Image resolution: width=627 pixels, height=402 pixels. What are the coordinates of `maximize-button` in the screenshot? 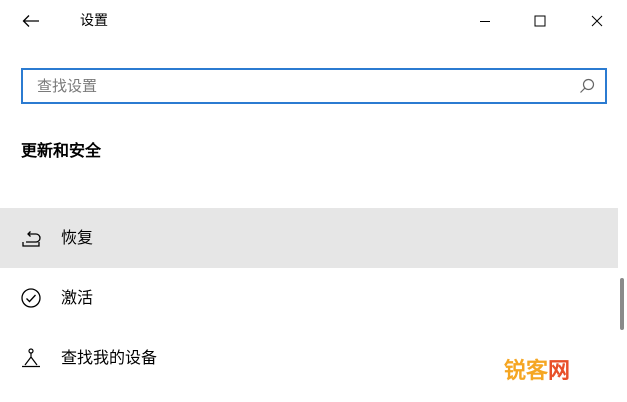 It's located at (540, 21).